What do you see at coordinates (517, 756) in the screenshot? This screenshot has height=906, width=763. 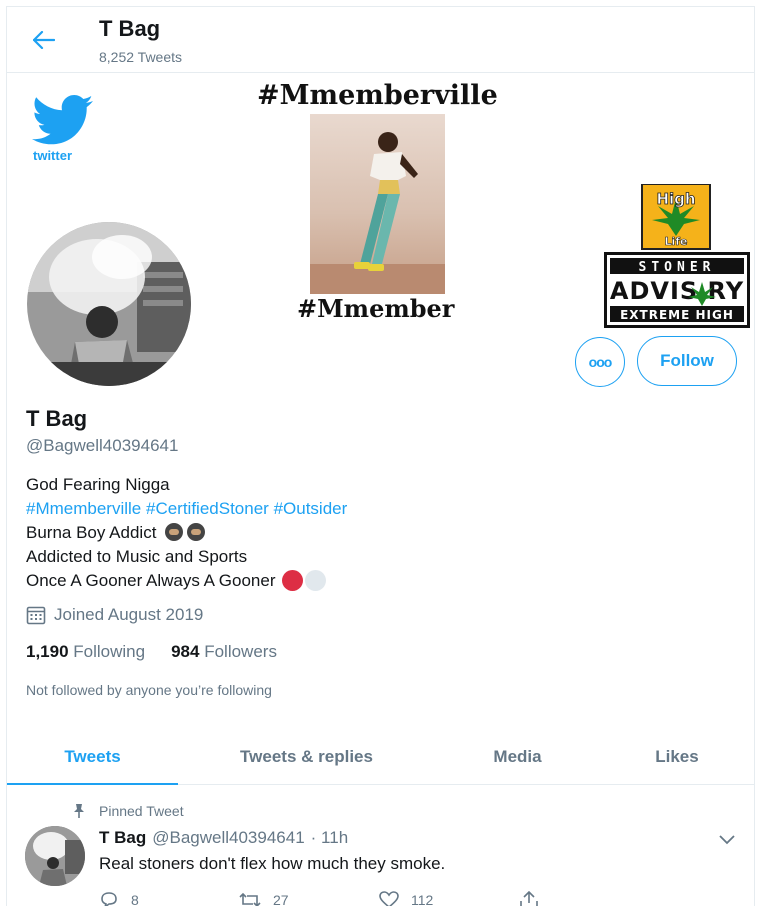 I see `tab-media: Media` at bounding box center [517, 756].